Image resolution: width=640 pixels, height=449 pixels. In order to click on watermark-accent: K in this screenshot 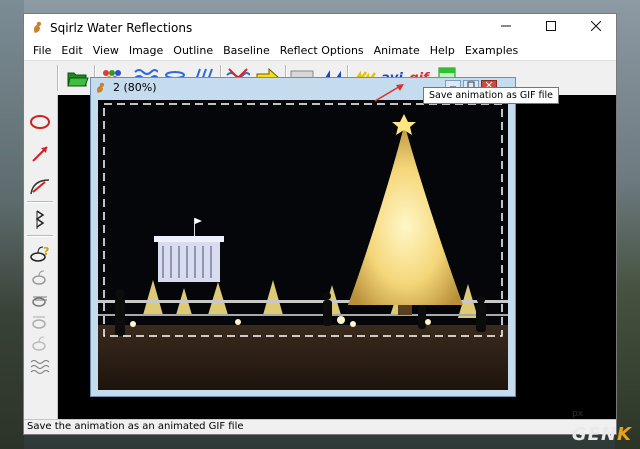, I will do `click(624, 434)`.